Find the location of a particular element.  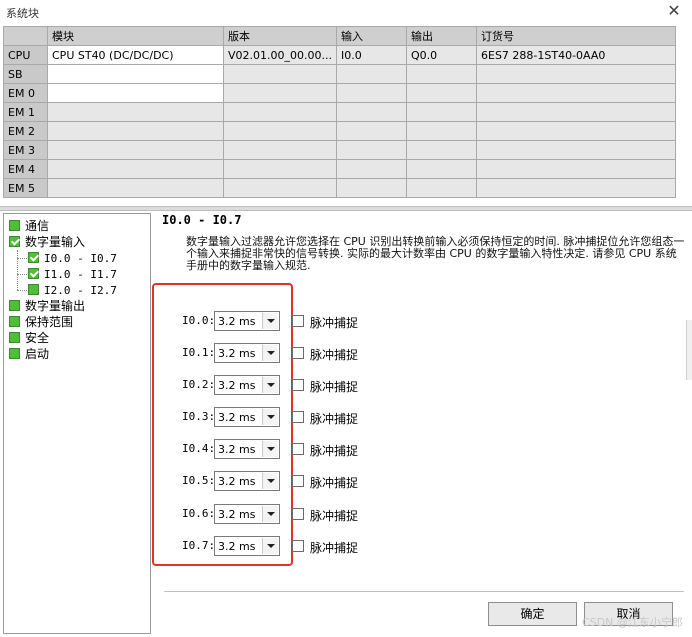

input-label: I0.5: is located at coordinates (199, 480).